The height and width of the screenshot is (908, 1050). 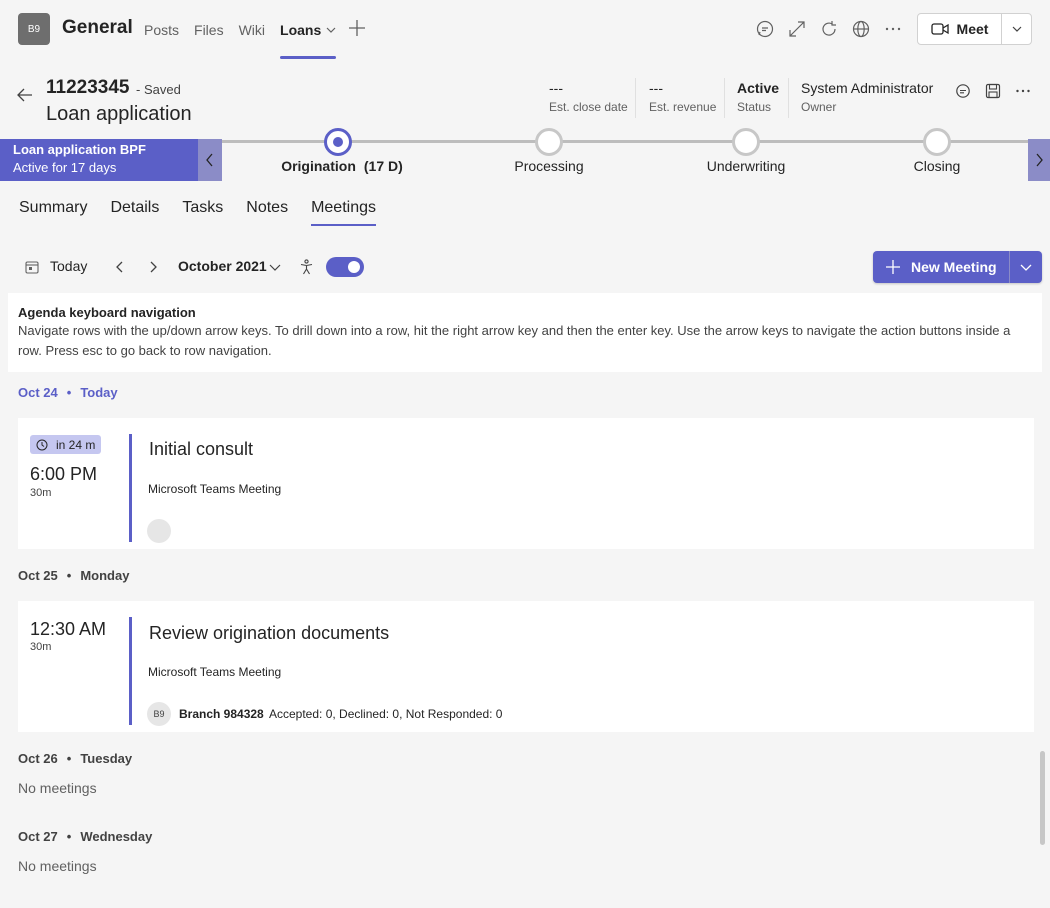 What do you see at coordinates (861, 29) in the screenshot?
I see `globe-icon` at bounding box center [861, 29].